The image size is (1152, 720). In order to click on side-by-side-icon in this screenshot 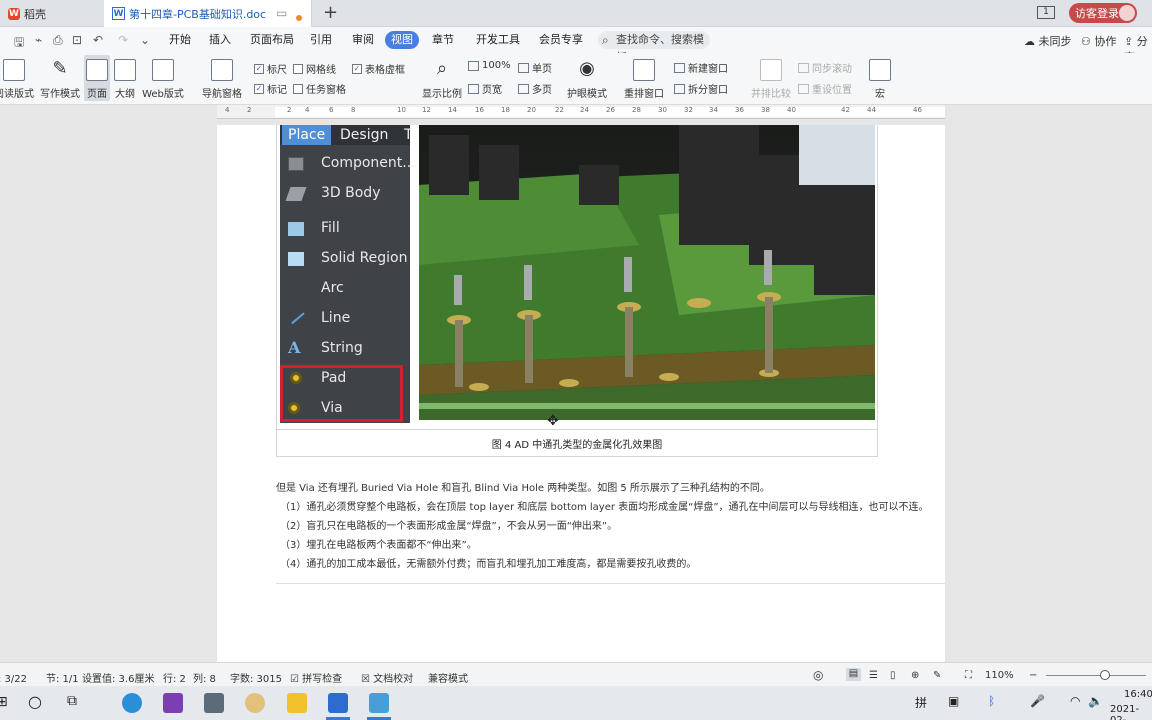, I will do `click(771, 70)`.